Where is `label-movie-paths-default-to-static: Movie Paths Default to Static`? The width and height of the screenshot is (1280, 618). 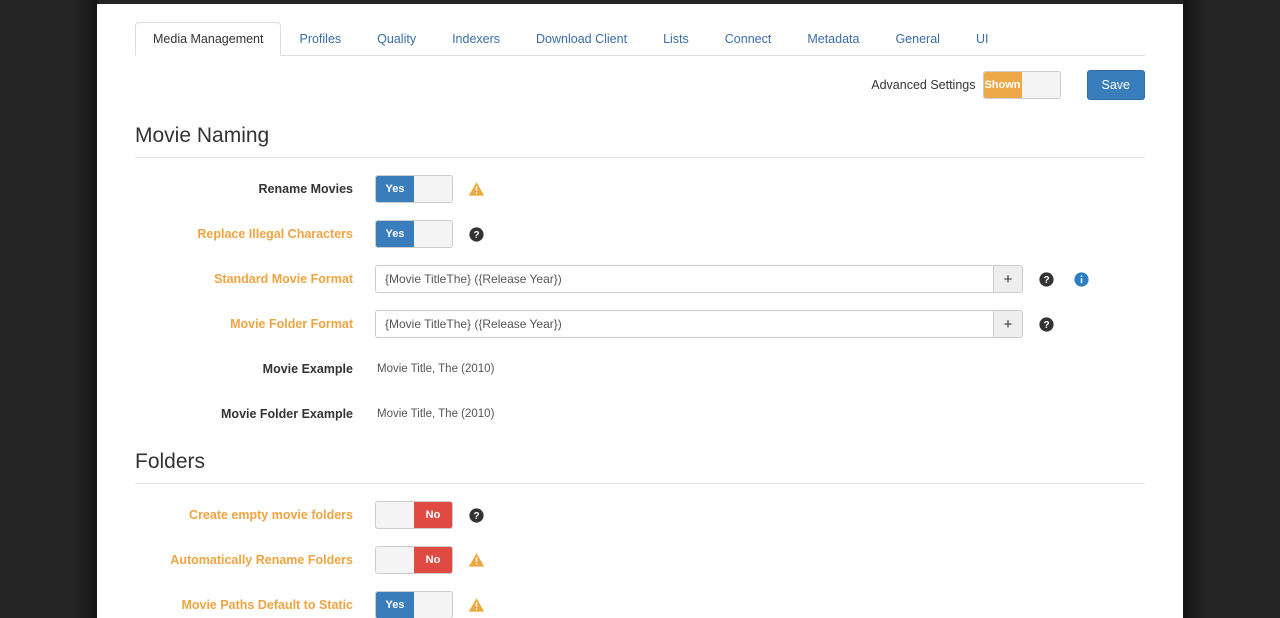
label-movie-paths-default-to-static: Movie Paths Default to Static is located at coordinates (267, 605).